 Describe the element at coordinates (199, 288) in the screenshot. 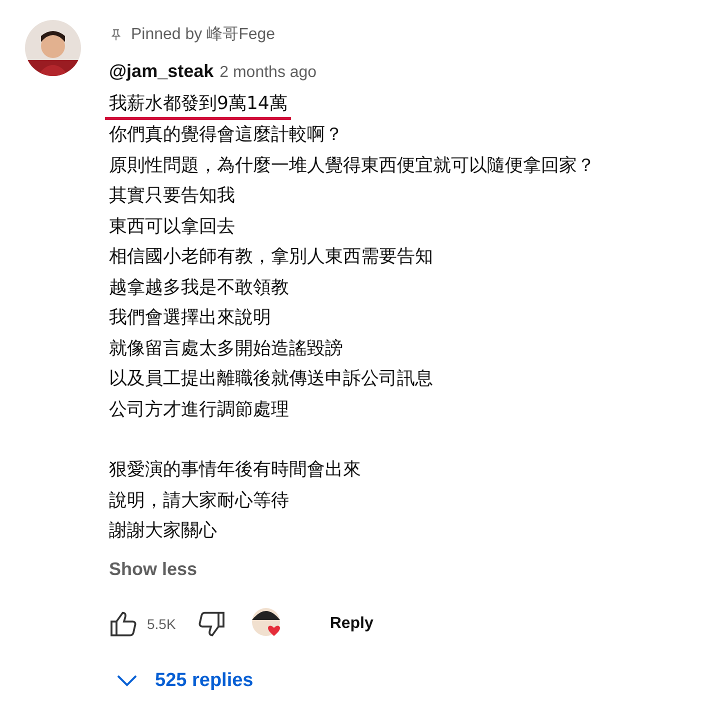

I see `comment-line: 越拿越多我是不敢領教` at that location.